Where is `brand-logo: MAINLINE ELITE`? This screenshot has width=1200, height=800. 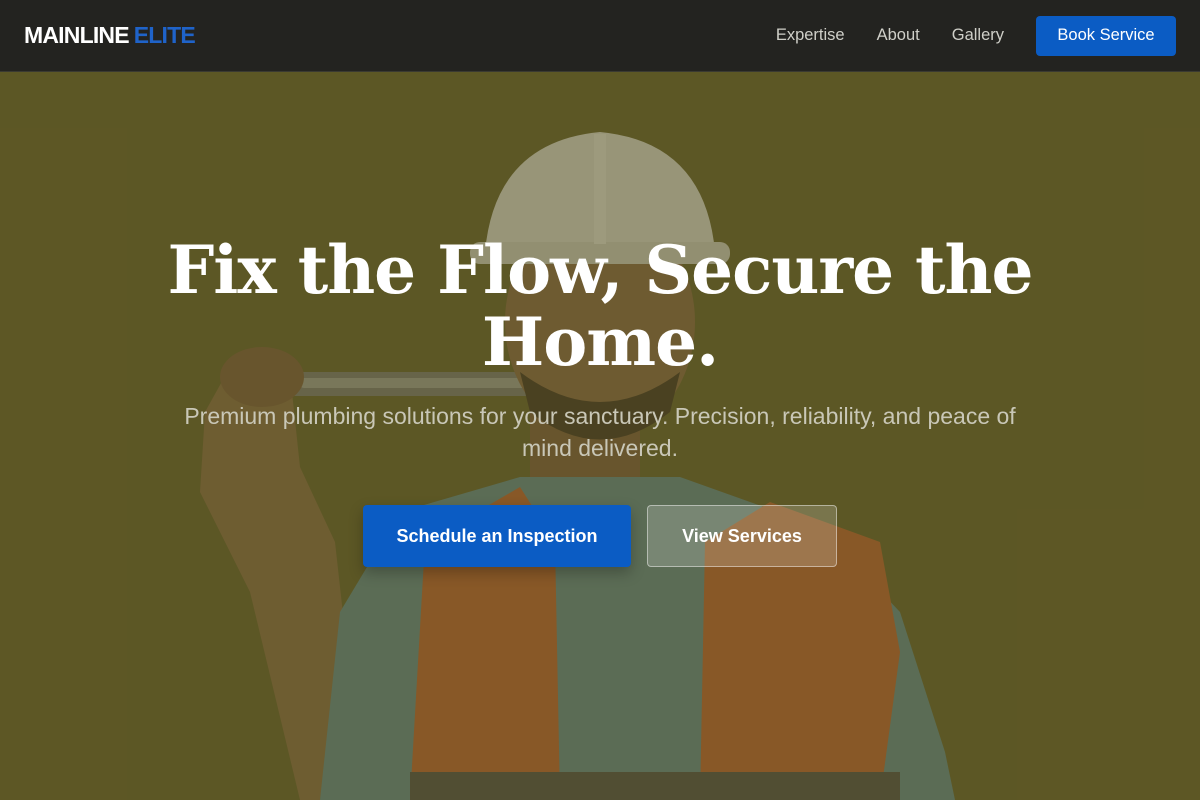 brand-logo: MAINLINE ELITE is located at coordinates (110, 35).